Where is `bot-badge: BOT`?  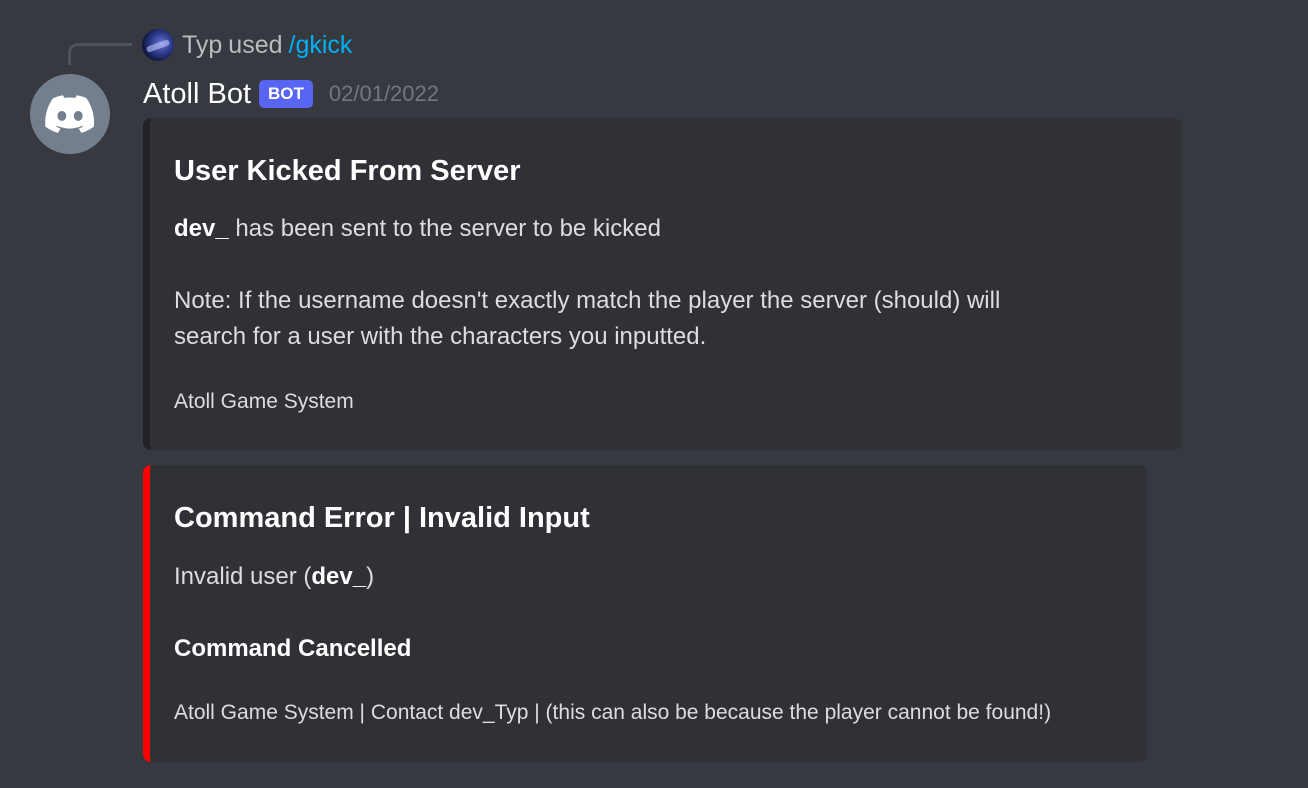
bot-badge: BOT is located at coordinates (286, 94).